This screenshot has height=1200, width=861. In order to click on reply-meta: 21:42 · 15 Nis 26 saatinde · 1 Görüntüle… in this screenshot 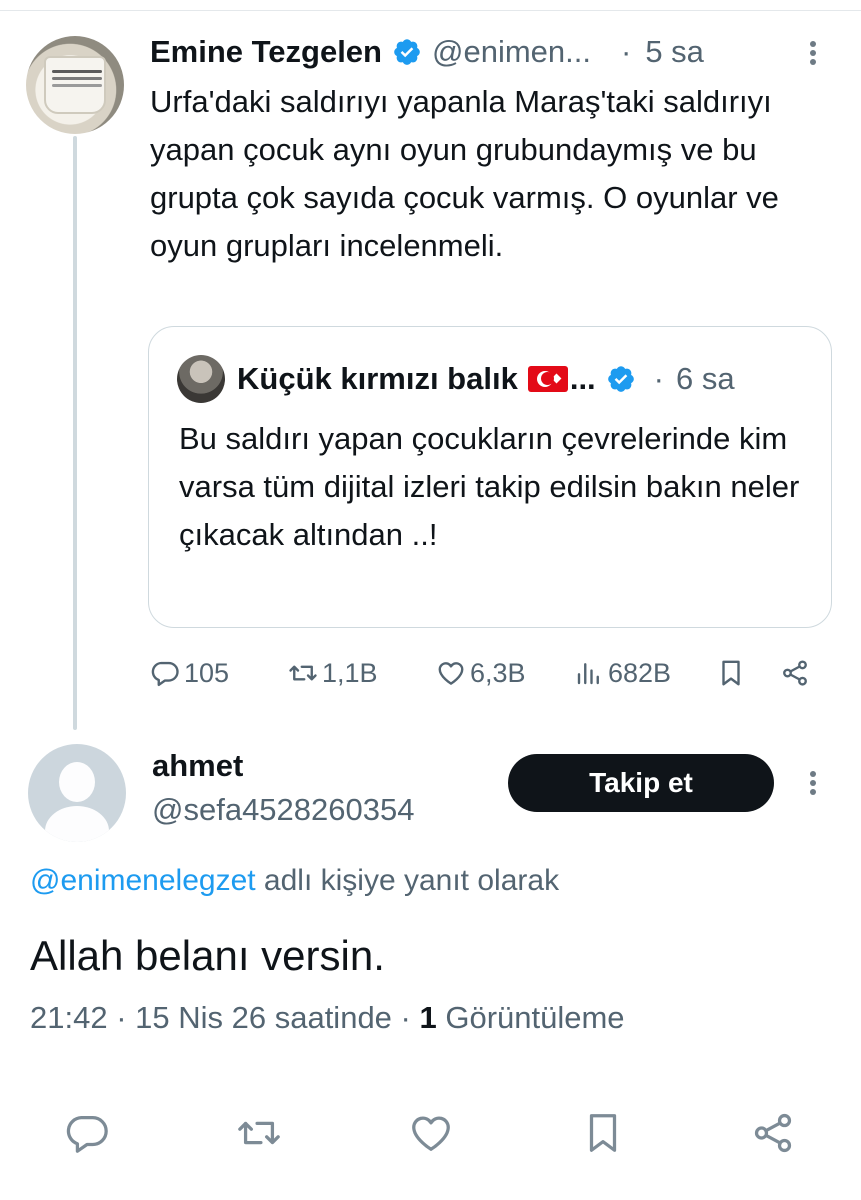, I will do `click(327, 1018)`.